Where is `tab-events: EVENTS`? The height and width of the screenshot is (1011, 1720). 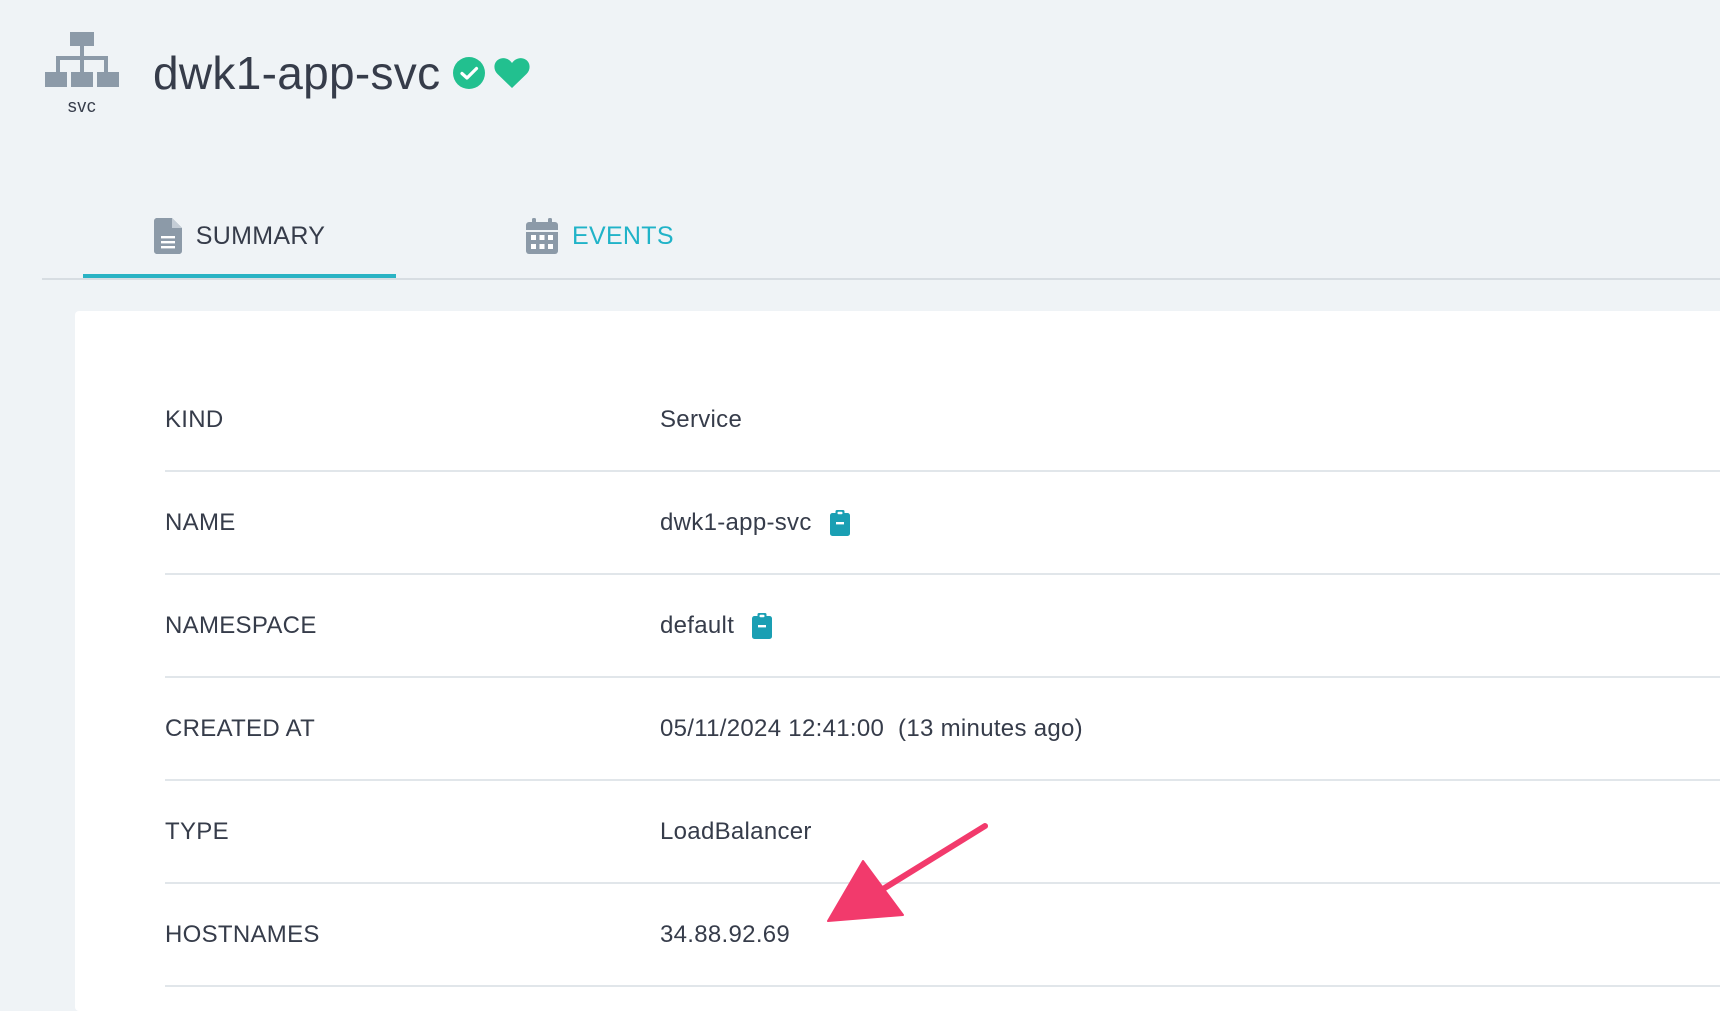
tab-events: EVENTS is located at coordinates (600, 236).